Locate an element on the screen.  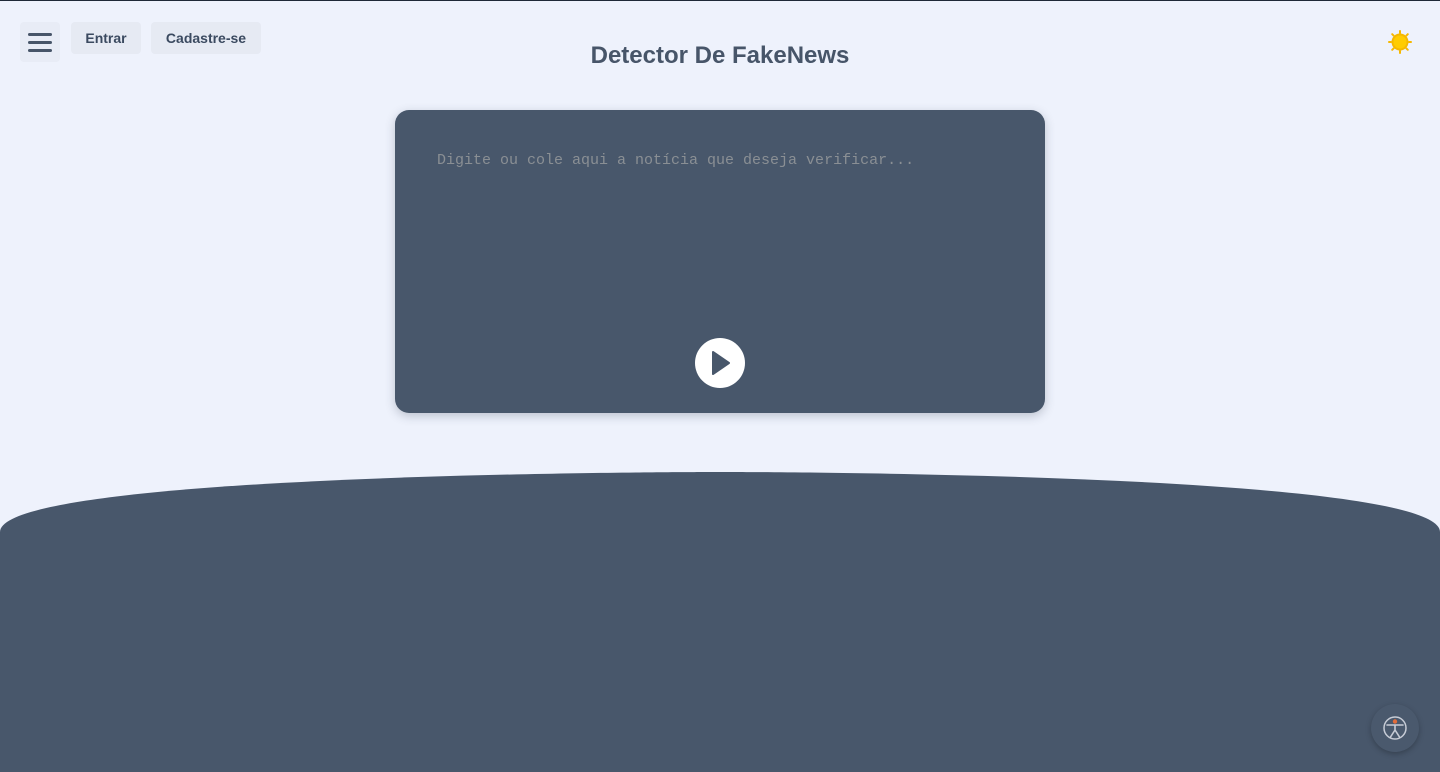
page-title: Detector De FakeNews is located at coordinates (720, 55).